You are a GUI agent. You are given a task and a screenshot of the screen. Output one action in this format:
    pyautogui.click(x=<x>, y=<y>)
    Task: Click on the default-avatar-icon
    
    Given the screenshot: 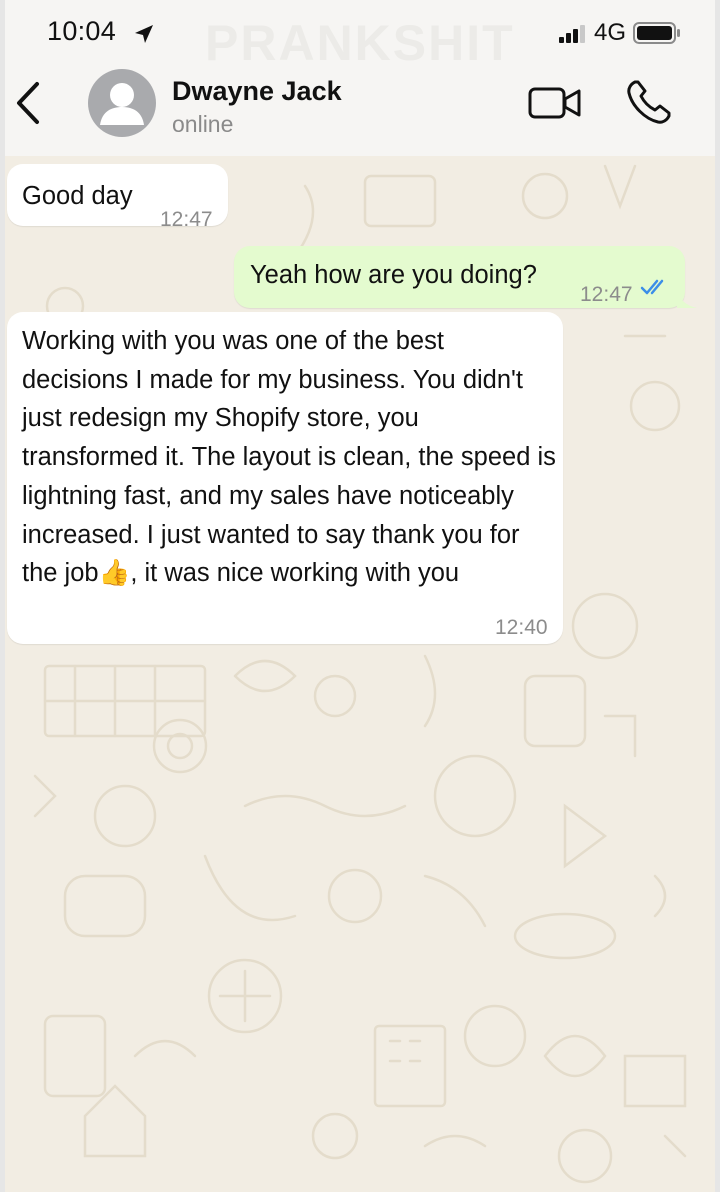 What is the action you would take?
    pyautogui.click(x=122, y=104)
    